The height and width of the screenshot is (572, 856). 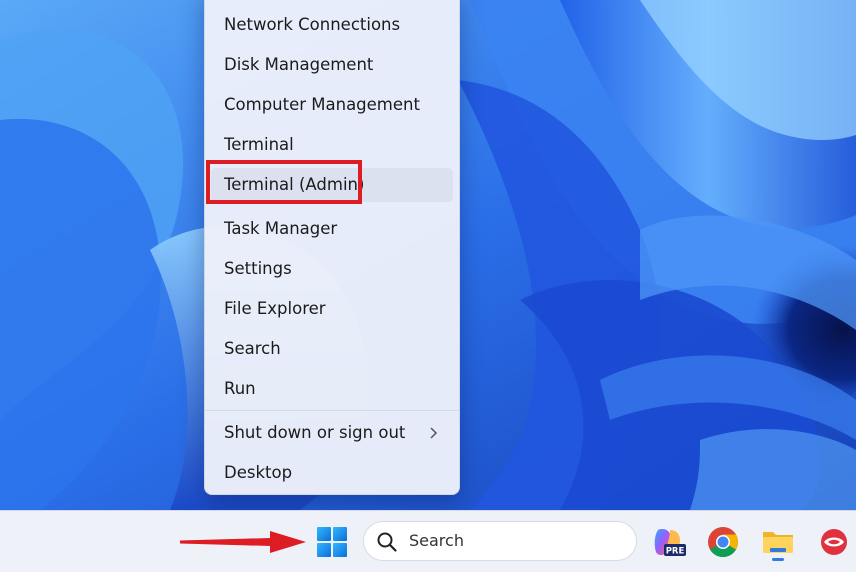 What do you see at coordinates (332, 145) in the screenshot?
I see `menu-item-terminal: Terminal` at bounding box center [332, 145].